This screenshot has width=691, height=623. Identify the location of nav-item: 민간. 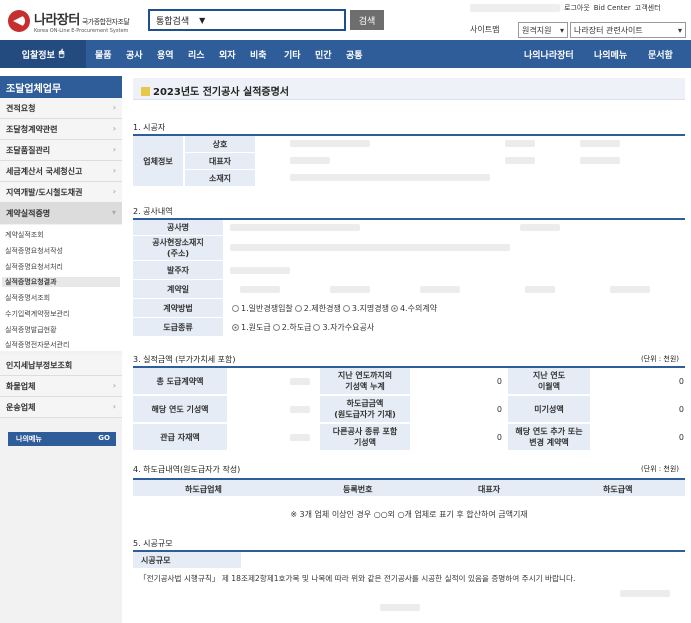
(323, 54).